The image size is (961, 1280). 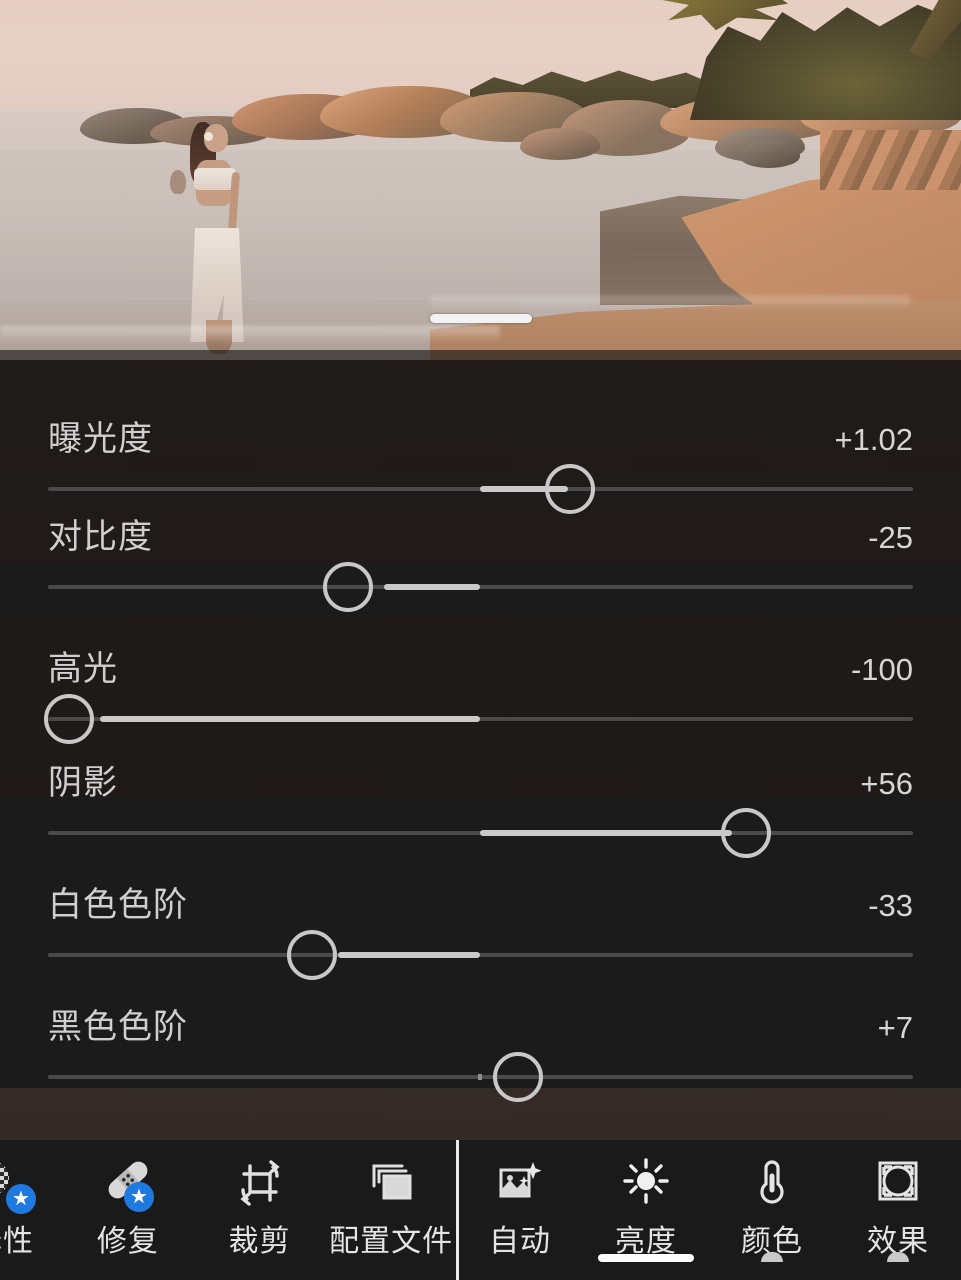 What do you see at coordinates (118, 905) in the screenshot?
I see `slider-label-whites: 白色色阶` at bounding box center [118, 905].